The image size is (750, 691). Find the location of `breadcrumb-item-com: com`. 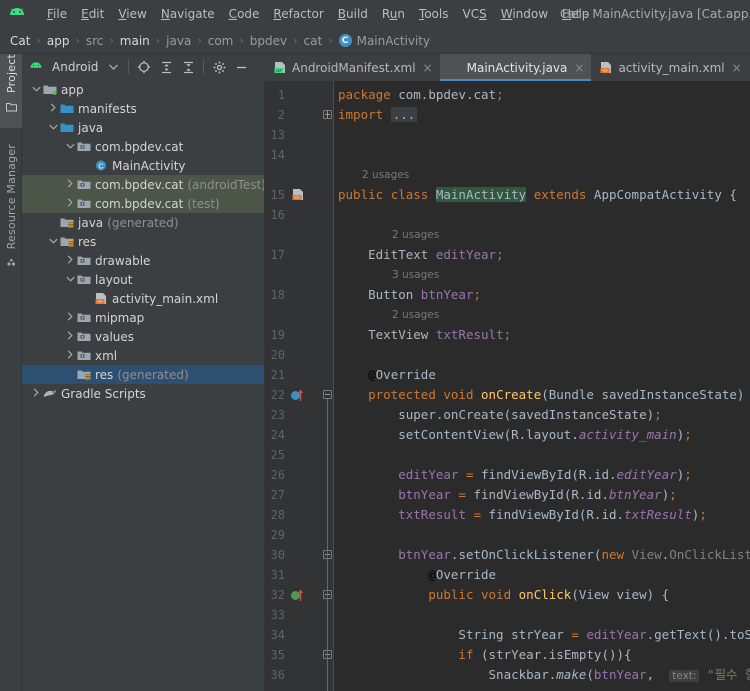

breadcrumb-item-com: com is located at coordinates (221, 41).